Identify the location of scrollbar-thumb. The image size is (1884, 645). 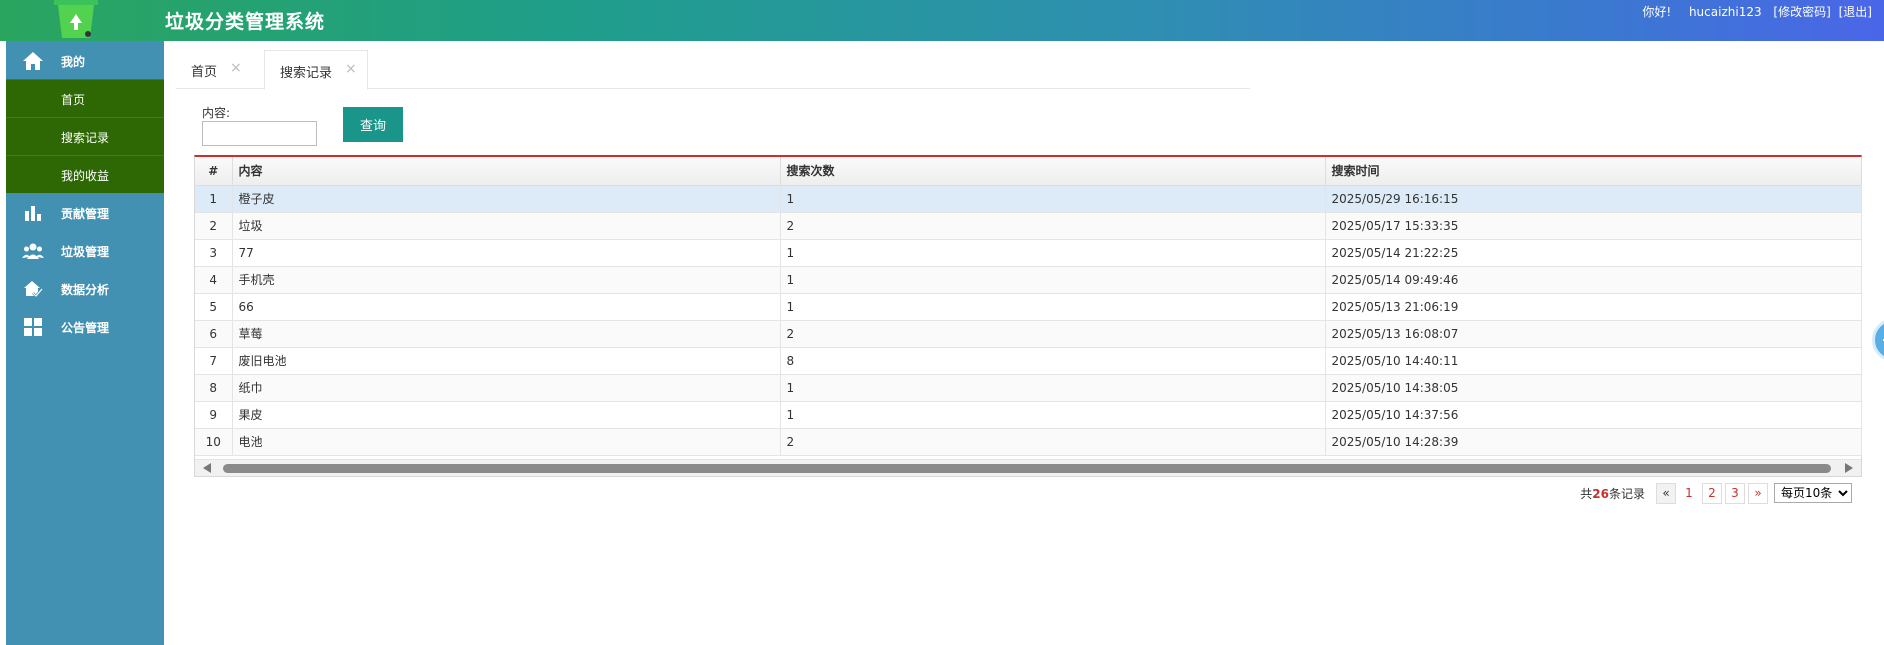
(1027, 468).